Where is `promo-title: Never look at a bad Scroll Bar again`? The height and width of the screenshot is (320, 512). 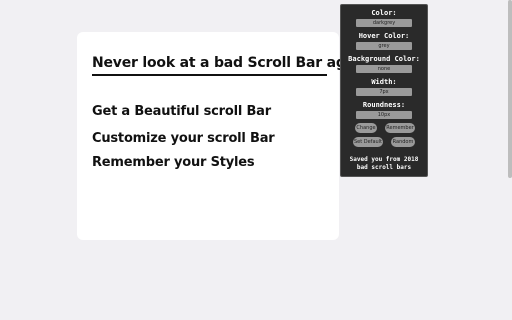
promo-title: Never look at a bad Scroll Bar again is located at coordinates (230, 65).